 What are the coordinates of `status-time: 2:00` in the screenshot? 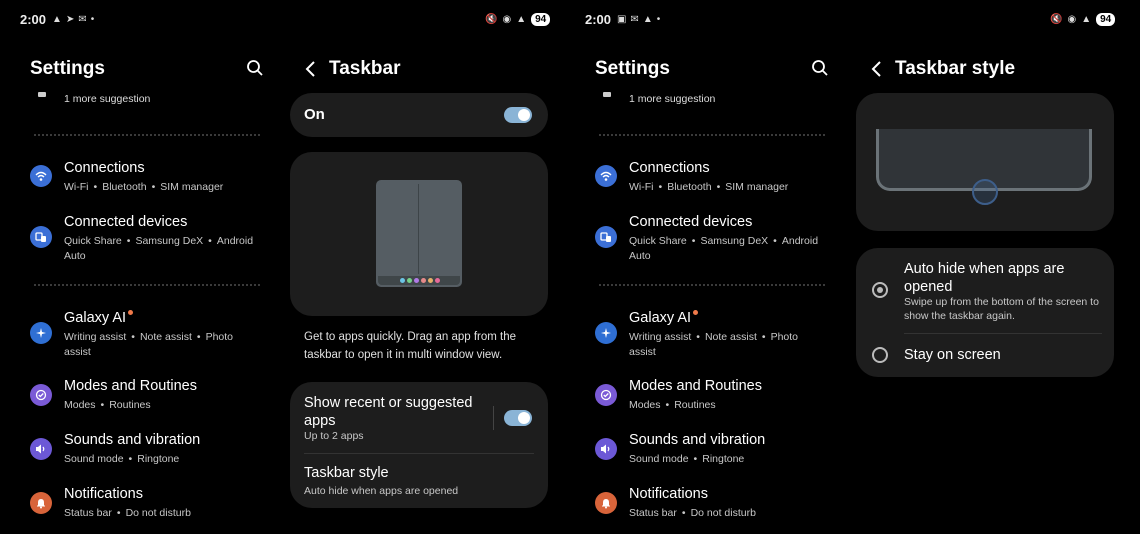 It's located at (598, 19).